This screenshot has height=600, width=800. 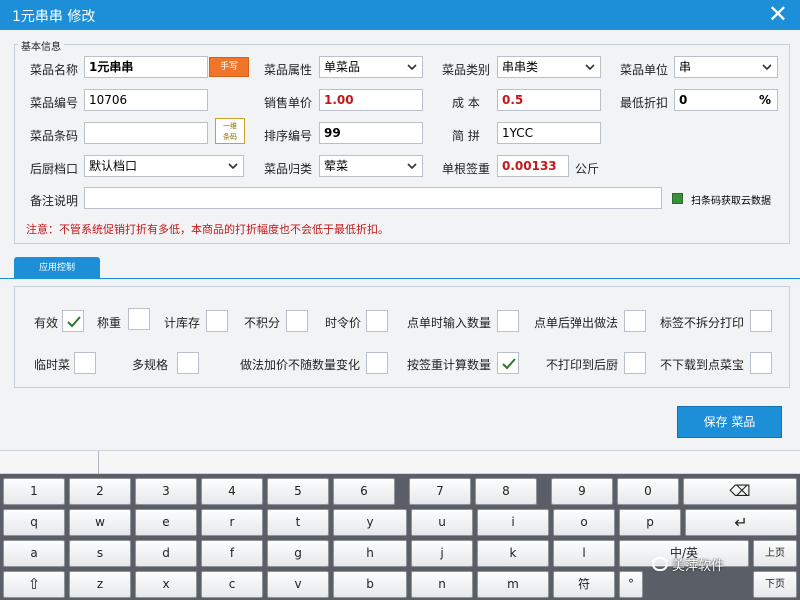 I want to click on min-discount-field: 0 %, so click(x=726, y=100).